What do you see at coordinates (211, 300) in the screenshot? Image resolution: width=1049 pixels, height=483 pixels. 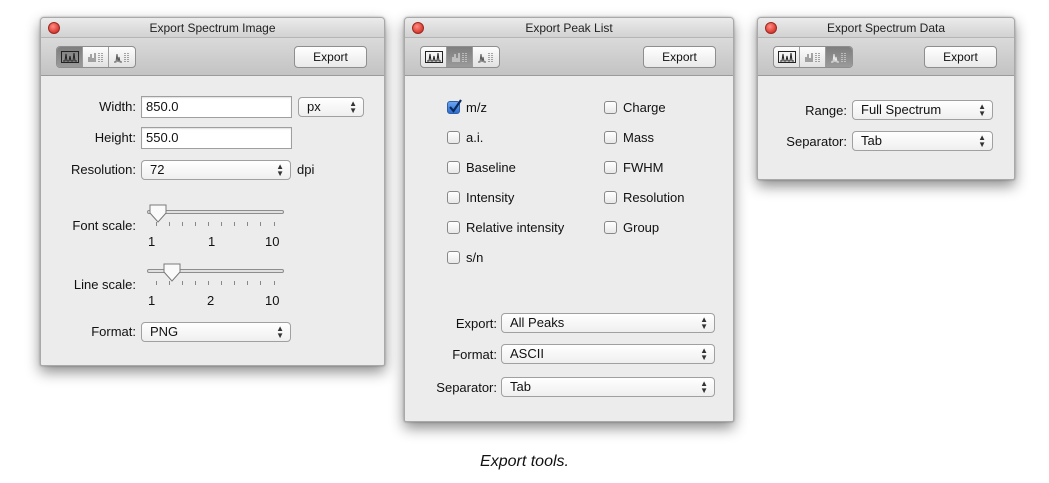 I see `line-scale-value: 2` at bounding box center [211, 300].